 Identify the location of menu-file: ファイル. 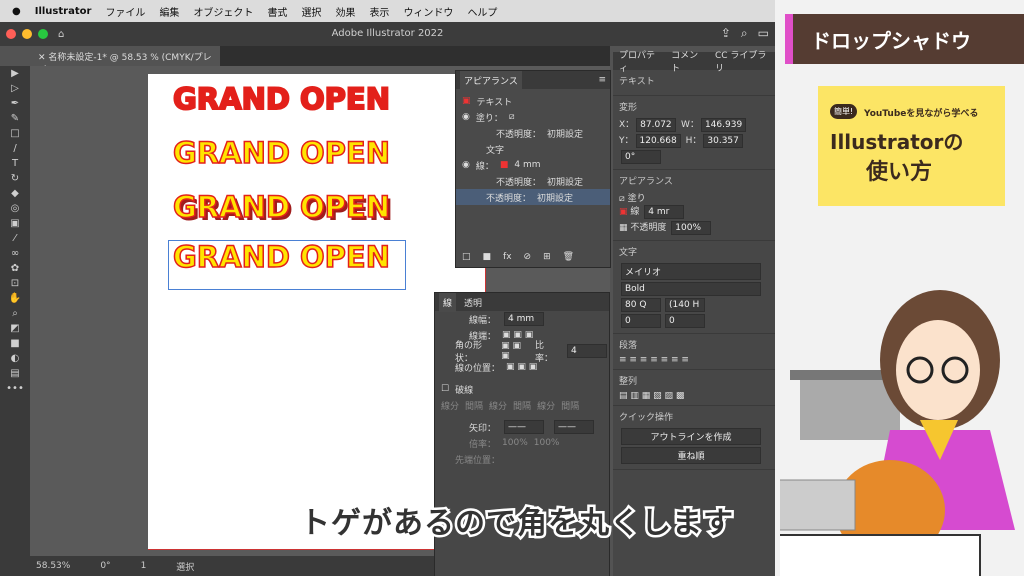
(125, 11).